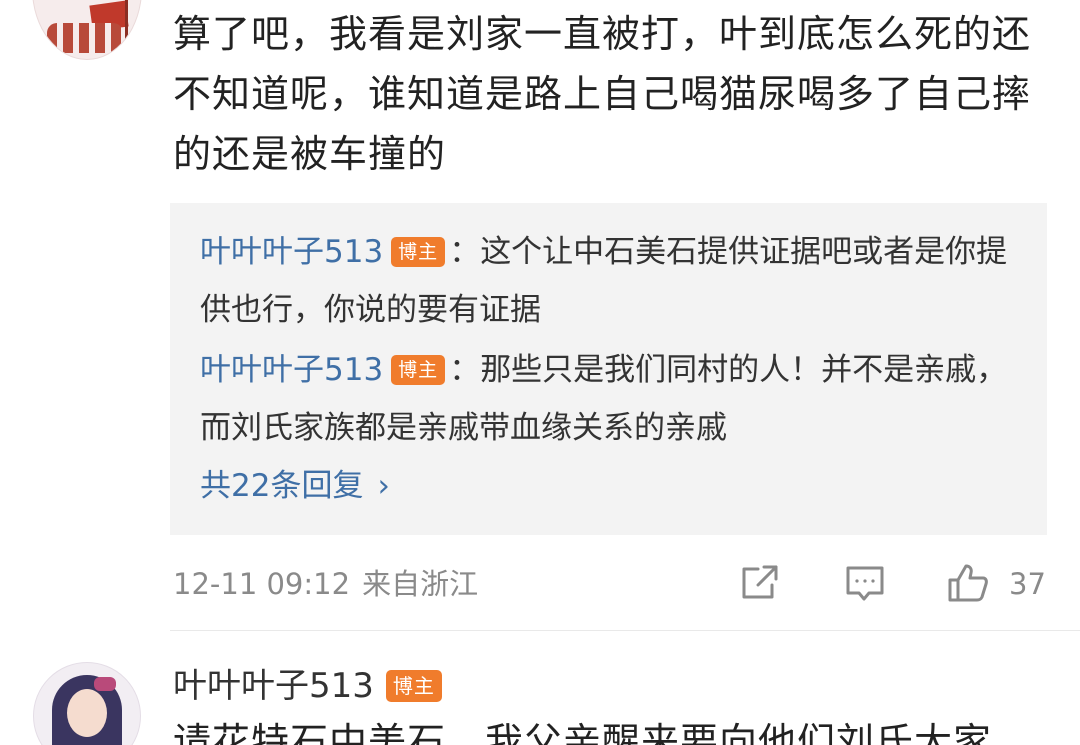 This screenshot has height=745, width=1080. Describe the element at coordinates (262, 584) in the screenshot. I see `timestamp: 12-11 09:12` at that location.